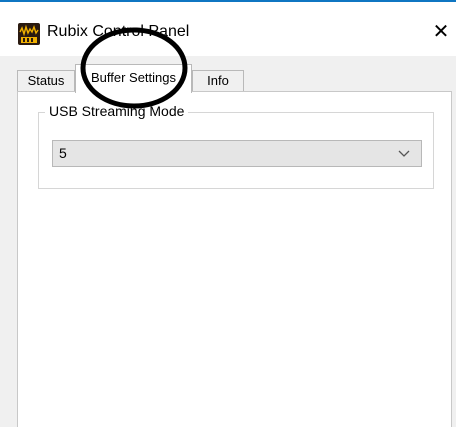  Describe the element at coordinates (218, 80) in the screenshot. I see `tab-info: Info` at that location.